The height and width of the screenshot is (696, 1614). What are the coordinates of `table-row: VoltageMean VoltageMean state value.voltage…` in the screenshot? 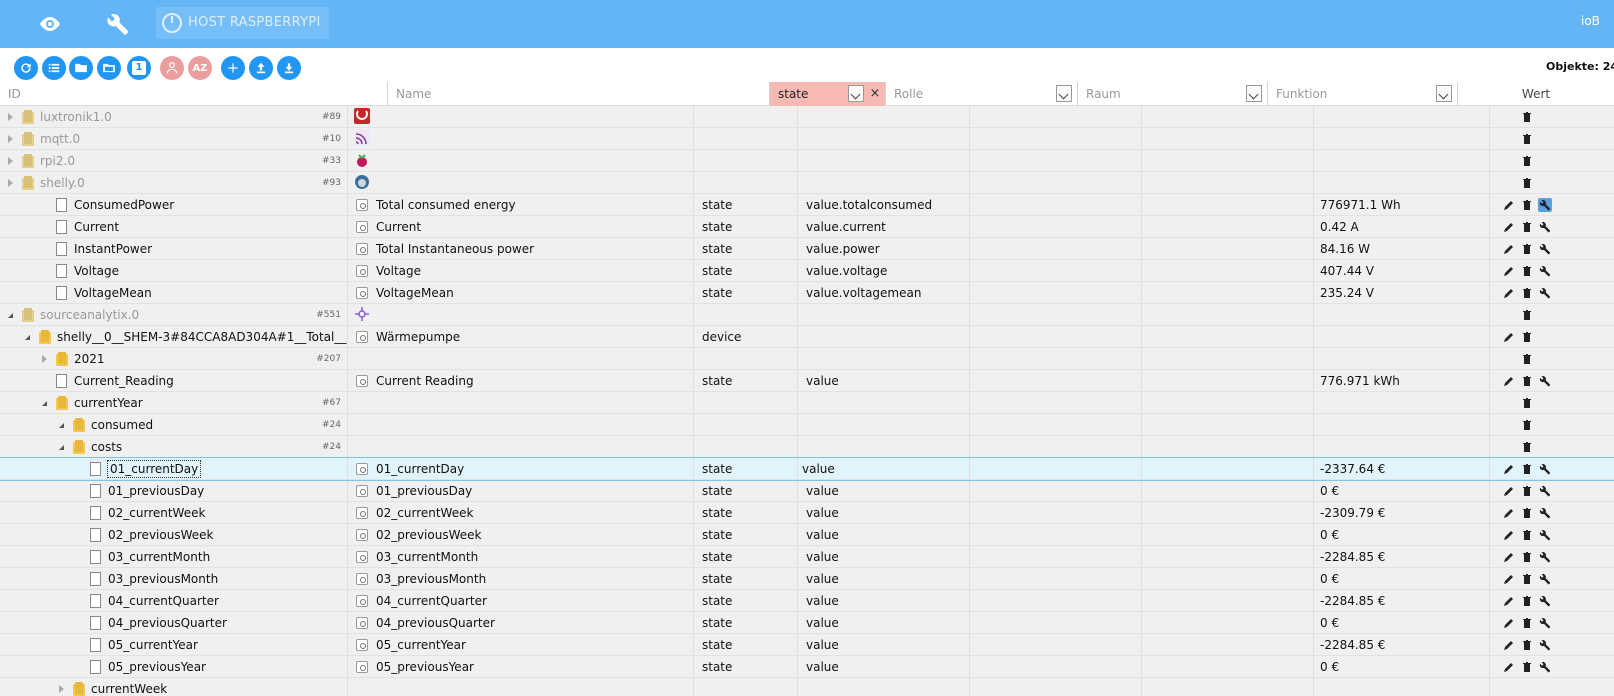 It's located at (807, 293).